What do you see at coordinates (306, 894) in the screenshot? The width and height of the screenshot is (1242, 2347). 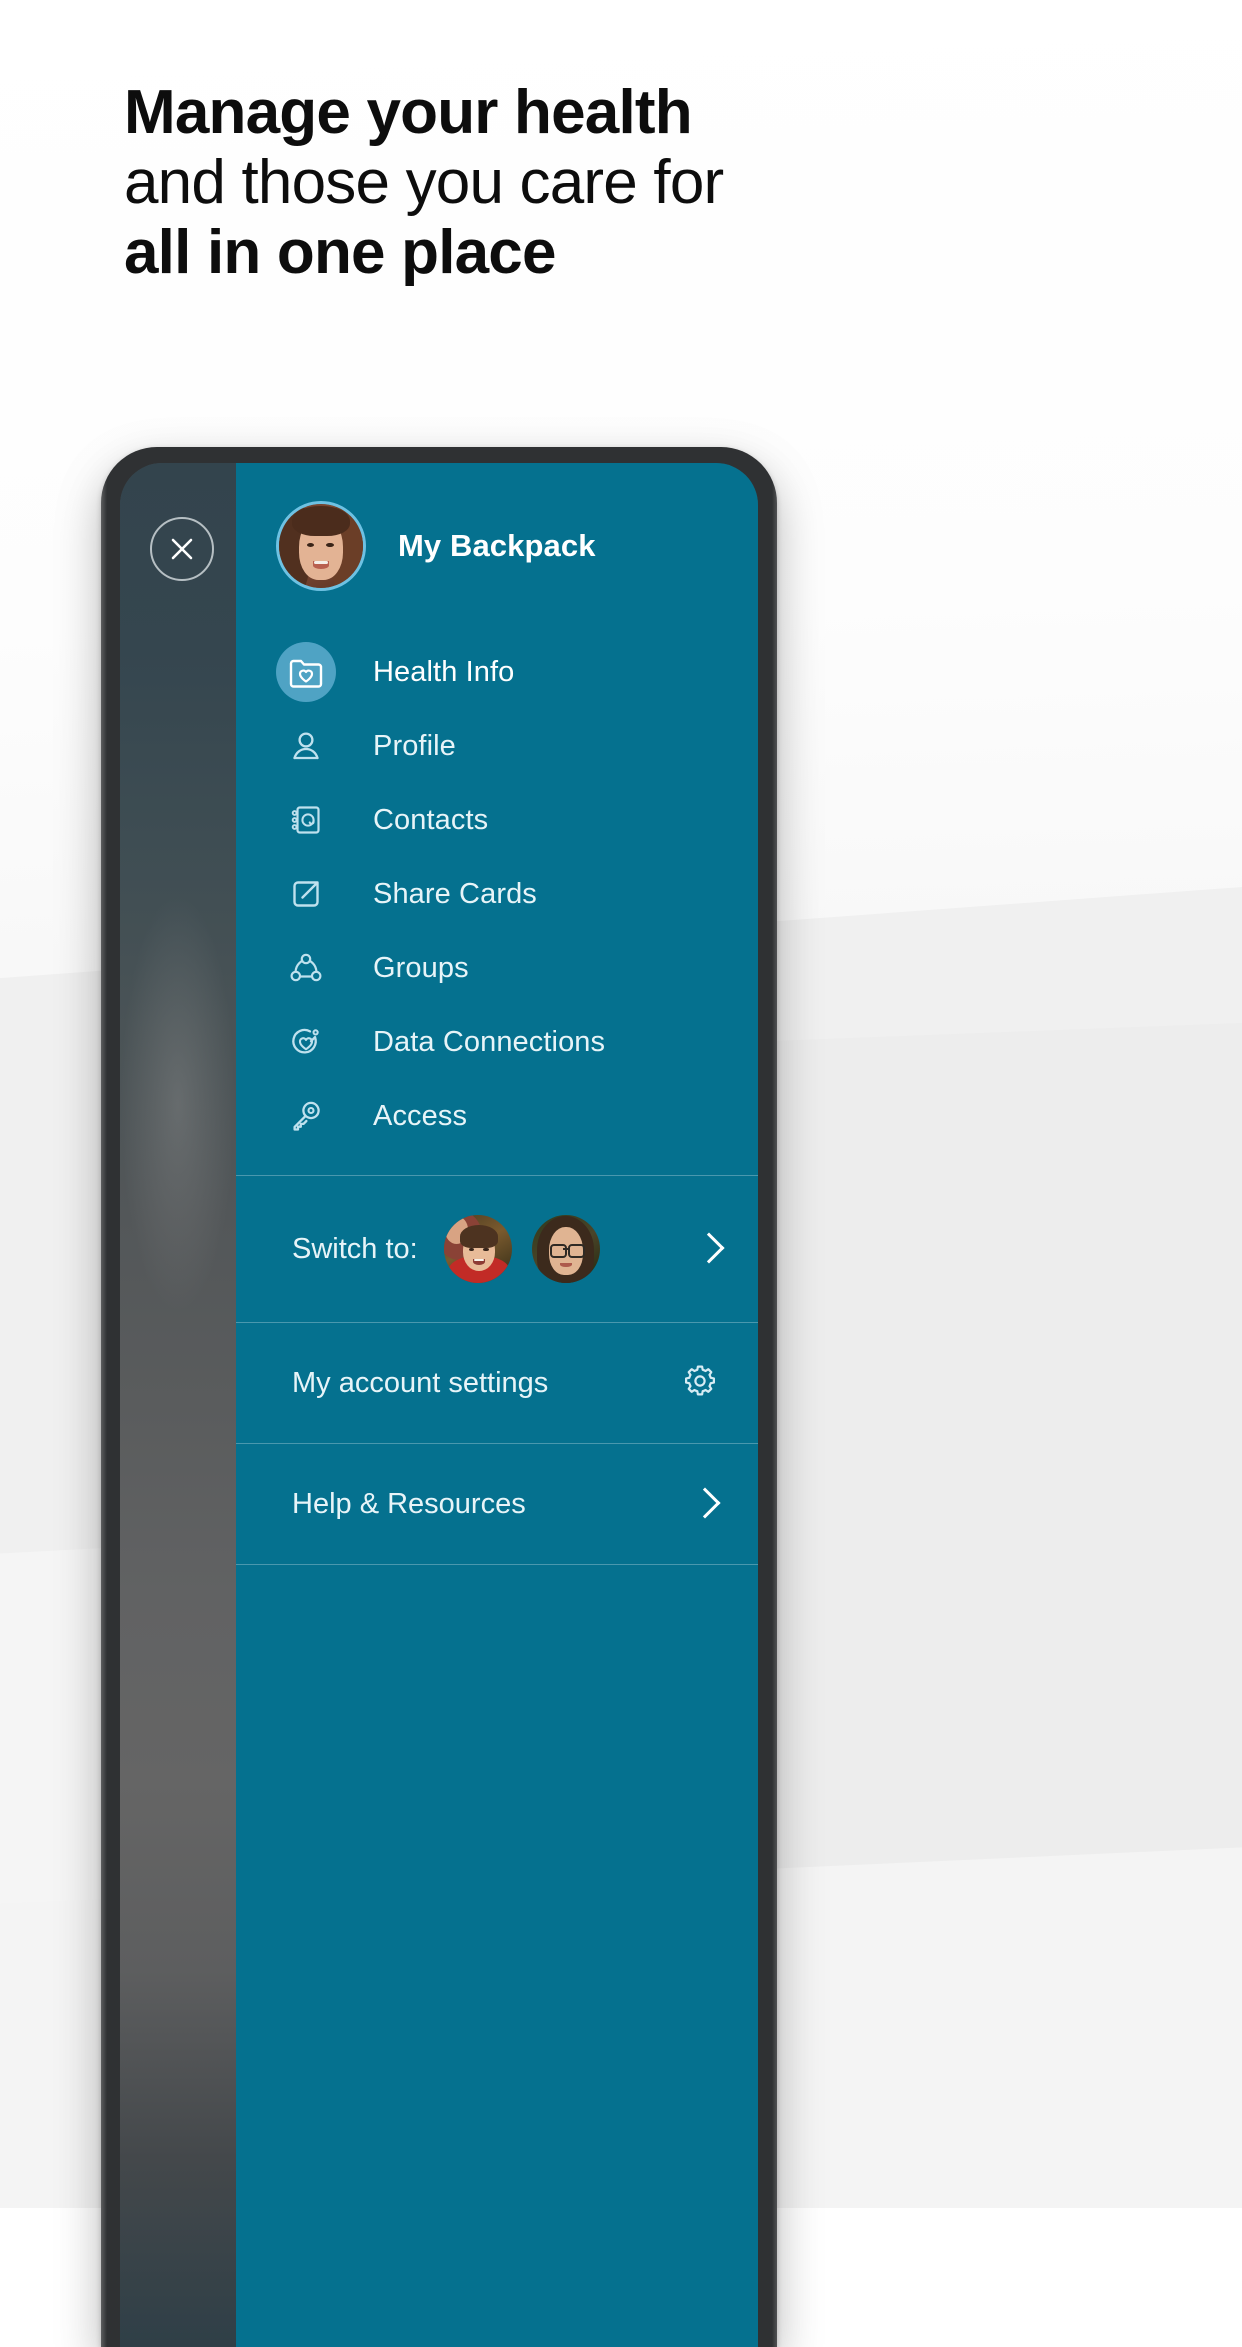 I see `external-link-icon` at bounding box center [306, 894].